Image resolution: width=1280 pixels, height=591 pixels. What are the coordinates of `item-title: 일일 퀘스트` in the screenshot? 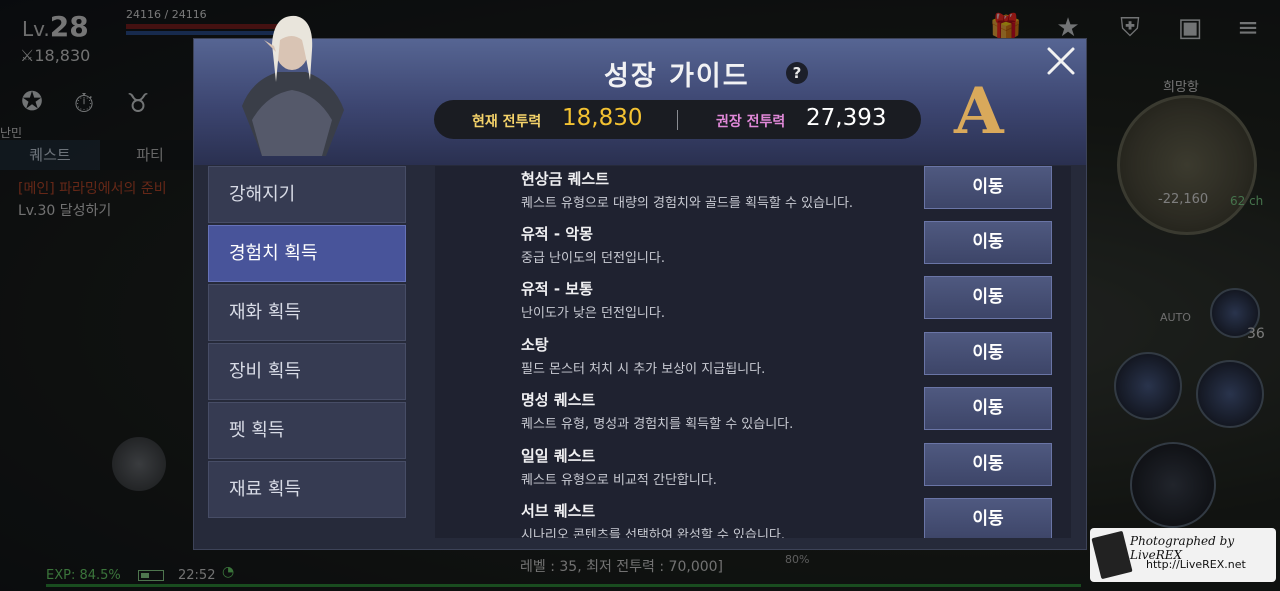 It's located at (558, 456).